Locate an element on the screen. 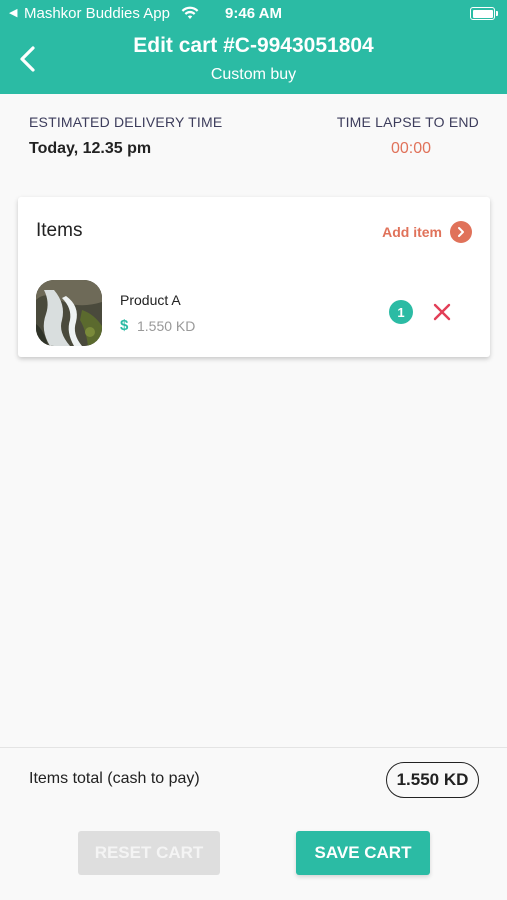  time-lapse-label: TIME LAPSE TO END is located at coordinates (407, 122).